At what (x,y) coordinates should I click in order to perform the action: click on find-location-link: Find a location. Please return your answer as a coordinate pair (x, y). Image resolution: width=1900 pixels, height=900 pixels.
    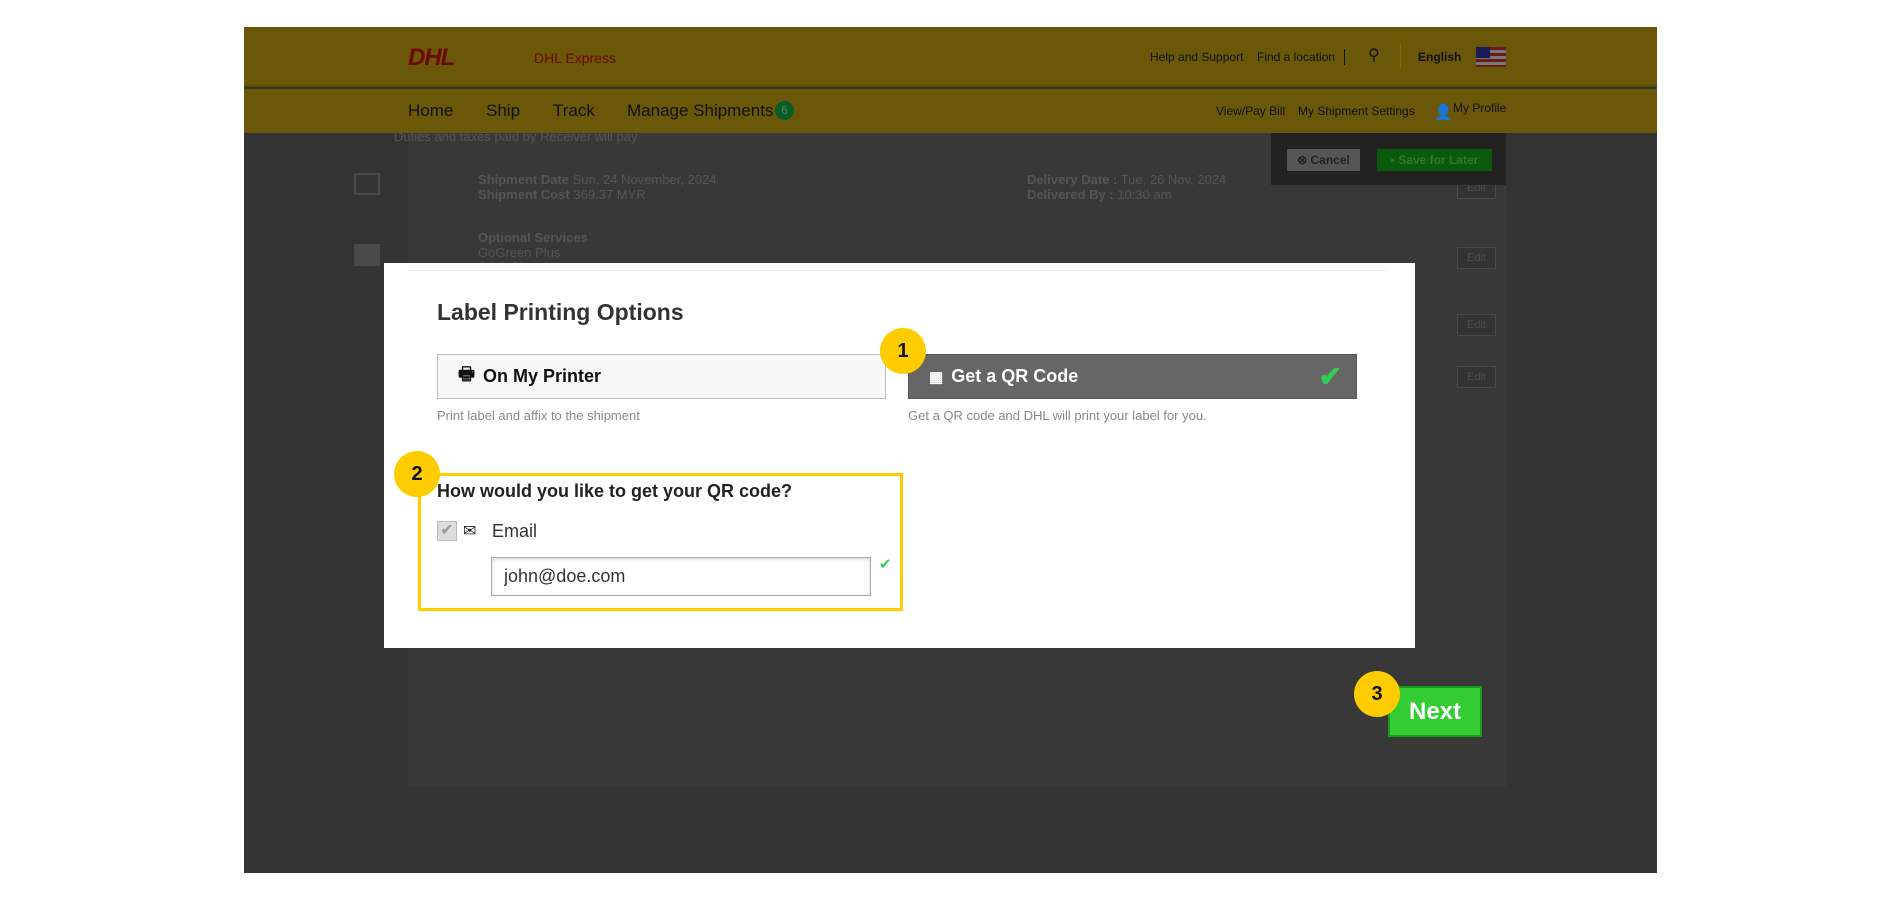
    Looking at the image, I should click on (1296, 57).